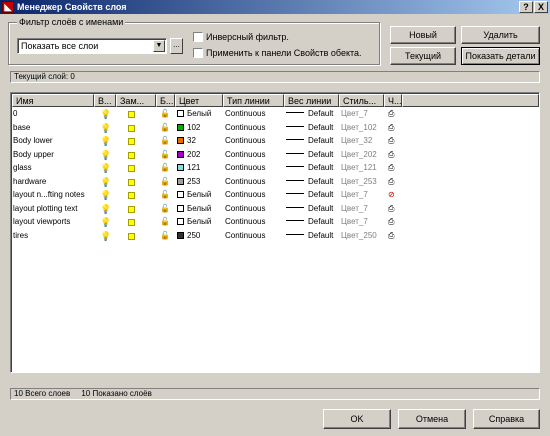  What do you see at coordinates (53, 100) in the screenshot?
I see `column-header-name: Имя` at bounding box center [53, 100].